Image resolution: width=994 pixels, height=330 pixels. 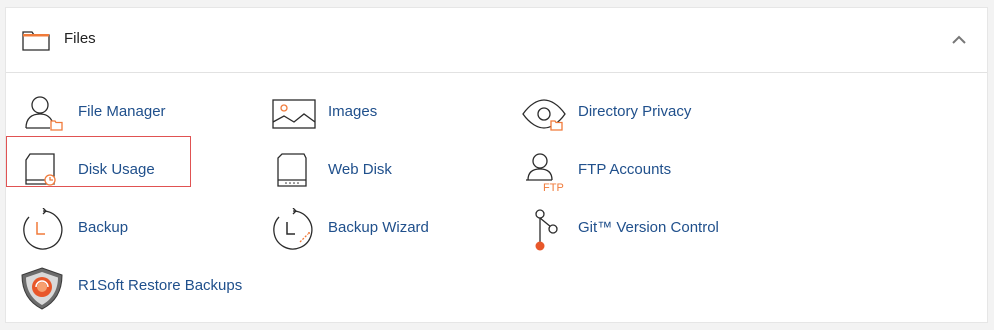 What do you see at coordinates (378, 227) in the screenshot?
I see `item-label: Backup Wizard` at bounding box center [378, 227].